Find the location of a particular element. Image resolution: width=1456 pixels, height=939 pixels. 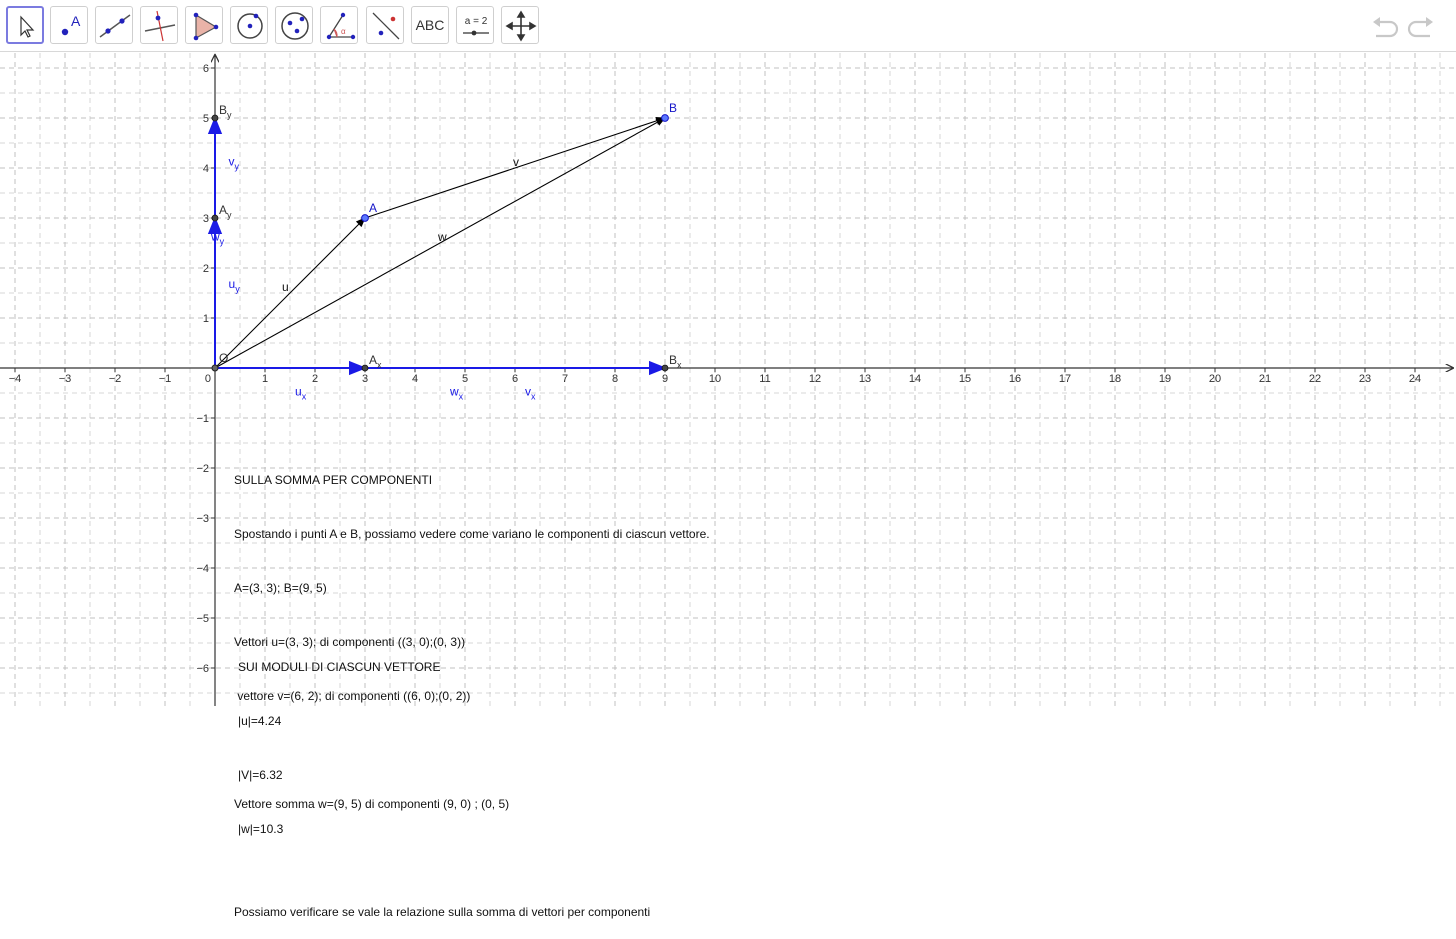

x-tick-label: 11 is located at coordinates (764, 379).